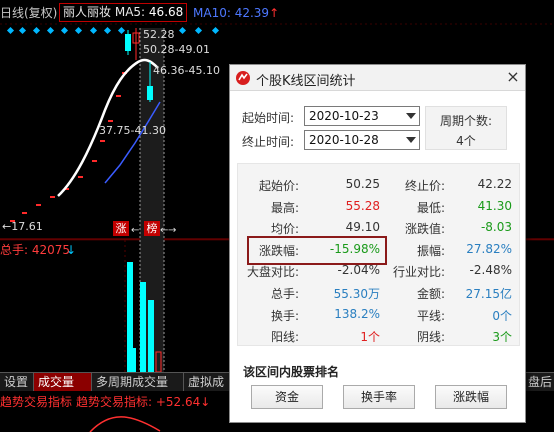 The image size is (554, 432). Describe the element at coordinates (377, 78) in the screenshot. I see `dialog-titlebar: 个股K线区间统计 ×` at that location.